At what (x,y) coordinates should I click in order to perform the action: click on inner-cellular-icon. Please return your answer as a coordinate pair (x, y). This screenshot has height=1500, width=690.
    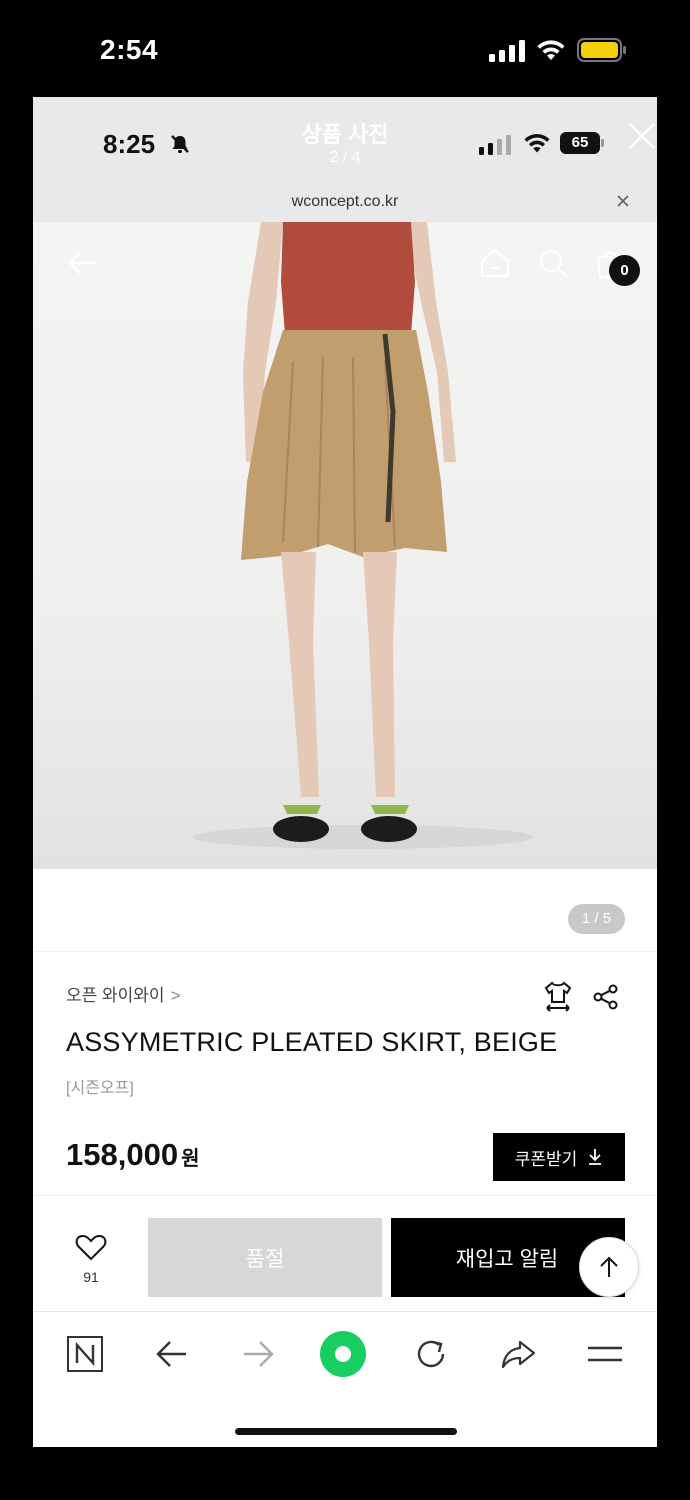
    Looking at the image, I should click on (495, 145).